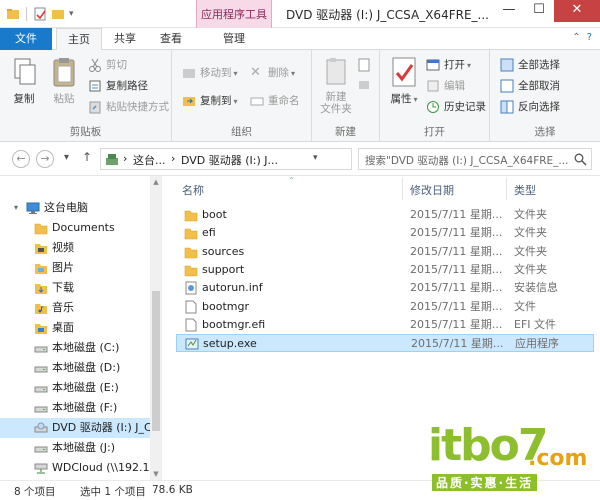 The height and width of the screenshot is (500, 600). I want to click on network-drive-icon, so click(41, 468).